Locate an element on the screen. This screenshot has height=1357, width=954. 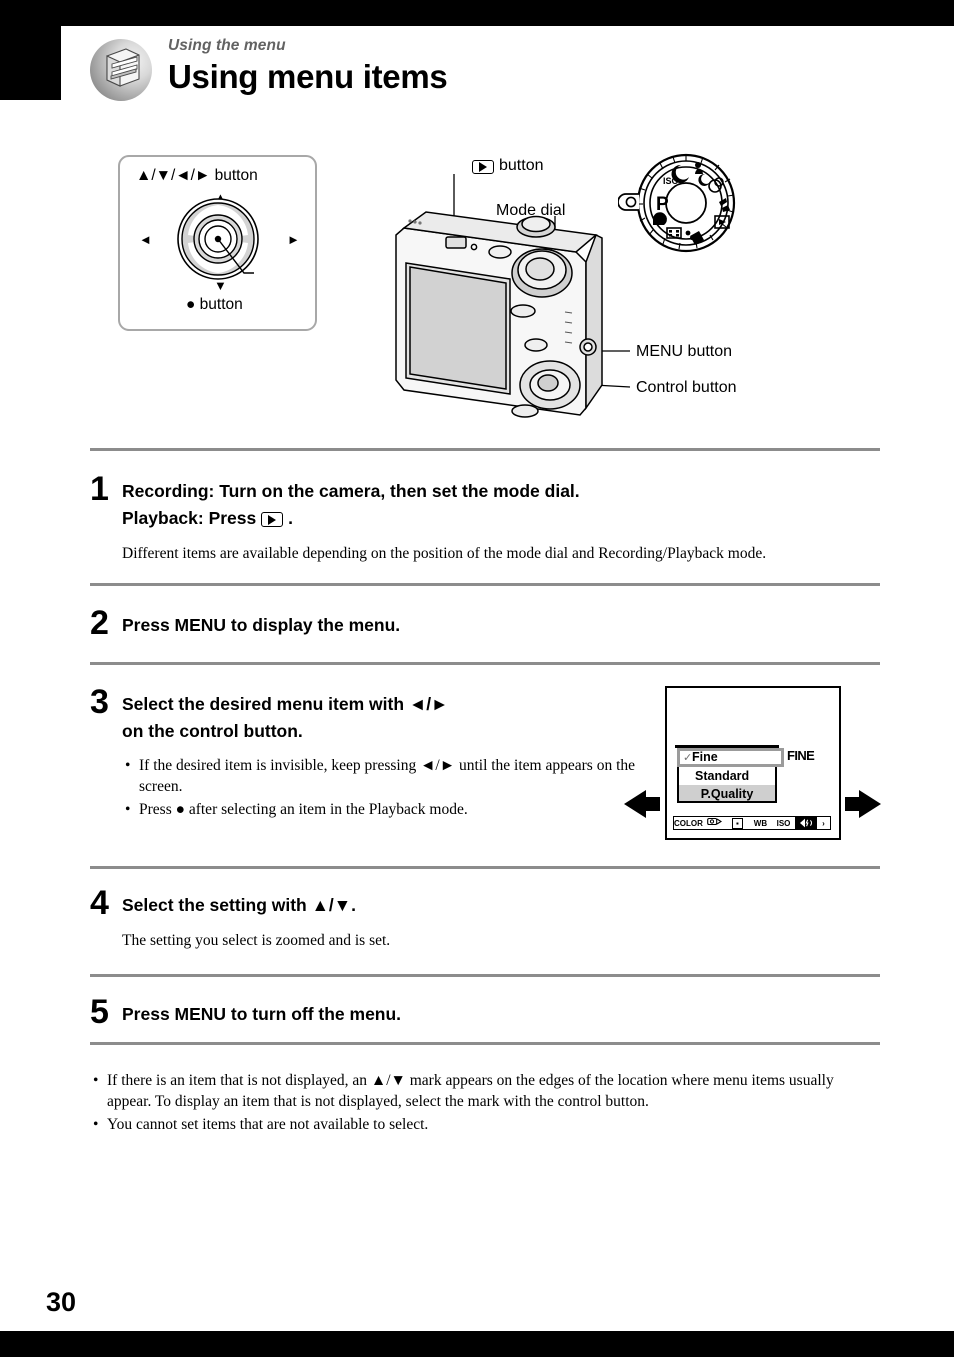
page-header: Using the menu Using menu items is located at coordinates (490, 72).